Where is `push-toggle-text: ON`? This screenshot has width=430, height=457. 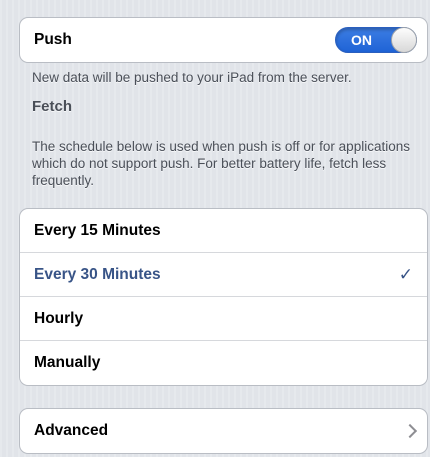
push-toggle-text: ON is located at coordinates (361, 40).